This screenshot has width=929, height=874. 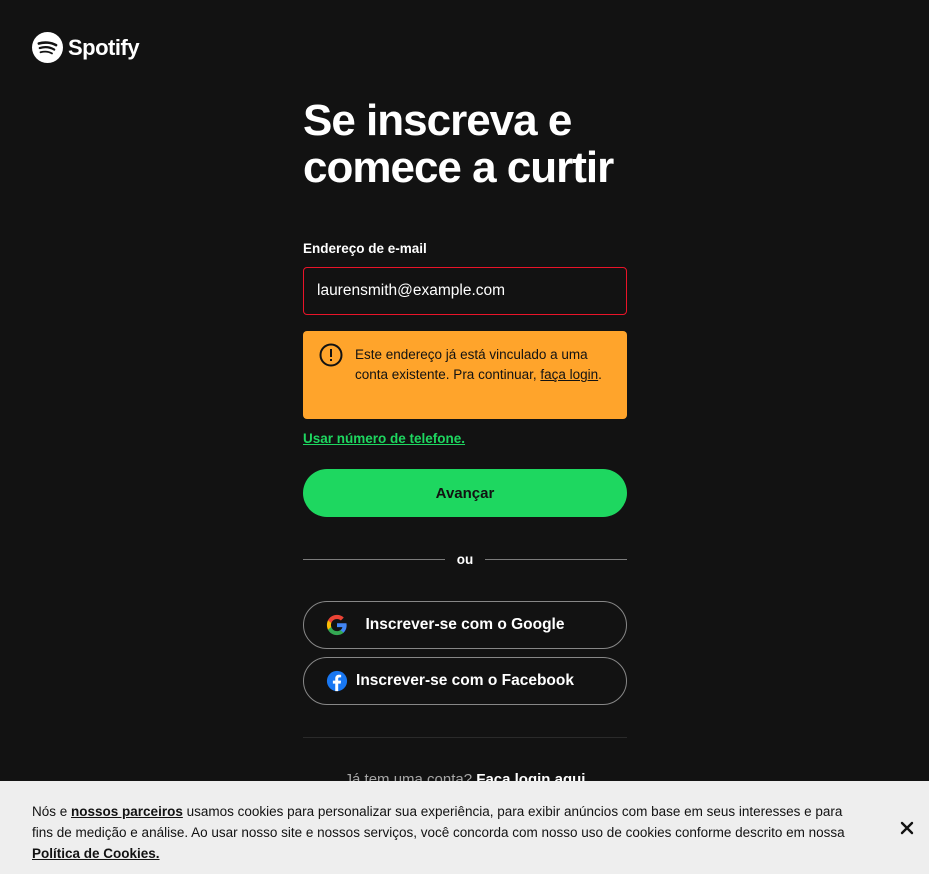 What do you see at coordinates (52, 811) in the screenshot?
I see `cookie-text-1: Nós e` at bounding box center [52, 811].